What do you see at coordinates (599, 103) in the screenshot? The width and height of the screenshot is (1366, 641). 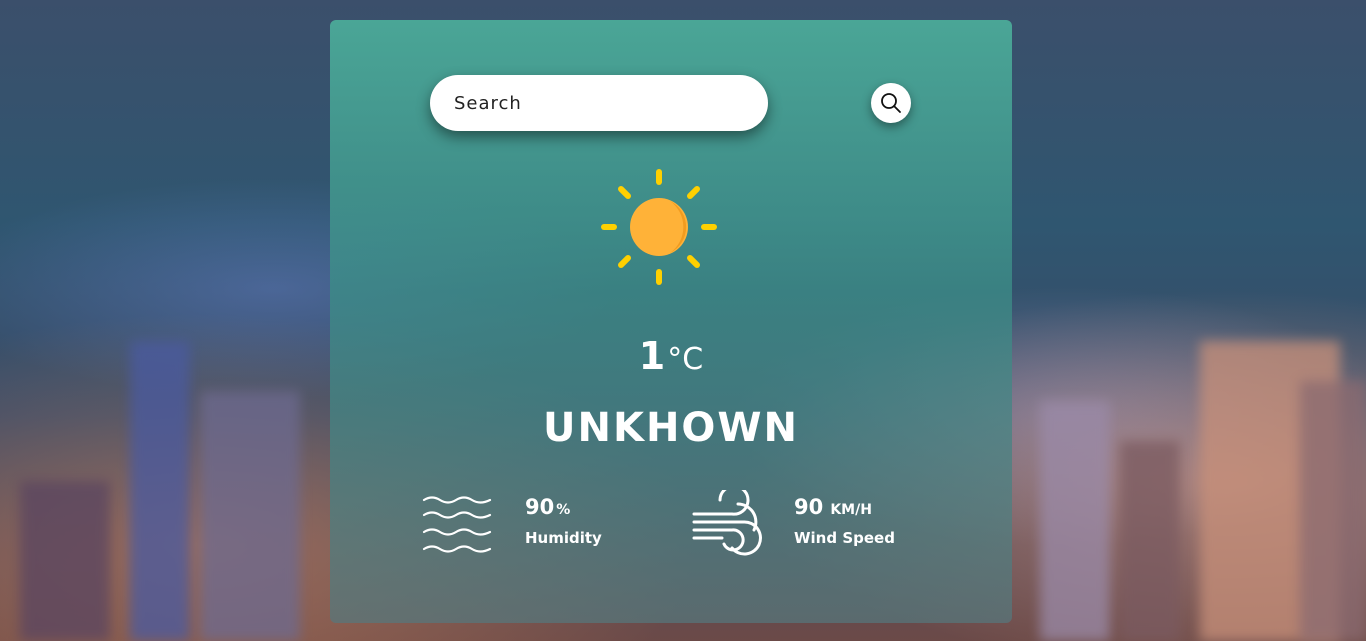 I see `search-input` at bounding box center [599, 103].